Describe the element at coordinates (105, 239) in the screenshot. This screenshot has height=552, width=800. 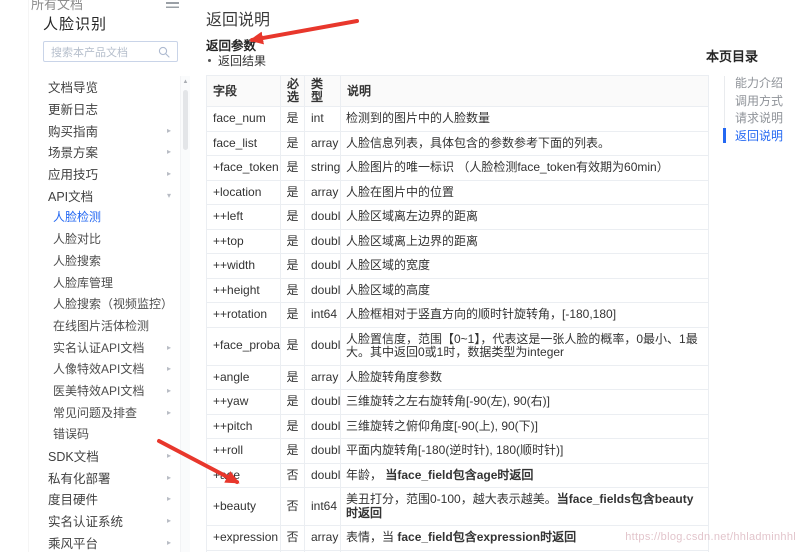
I see `sidebar-item: 人脸对比` at that location.